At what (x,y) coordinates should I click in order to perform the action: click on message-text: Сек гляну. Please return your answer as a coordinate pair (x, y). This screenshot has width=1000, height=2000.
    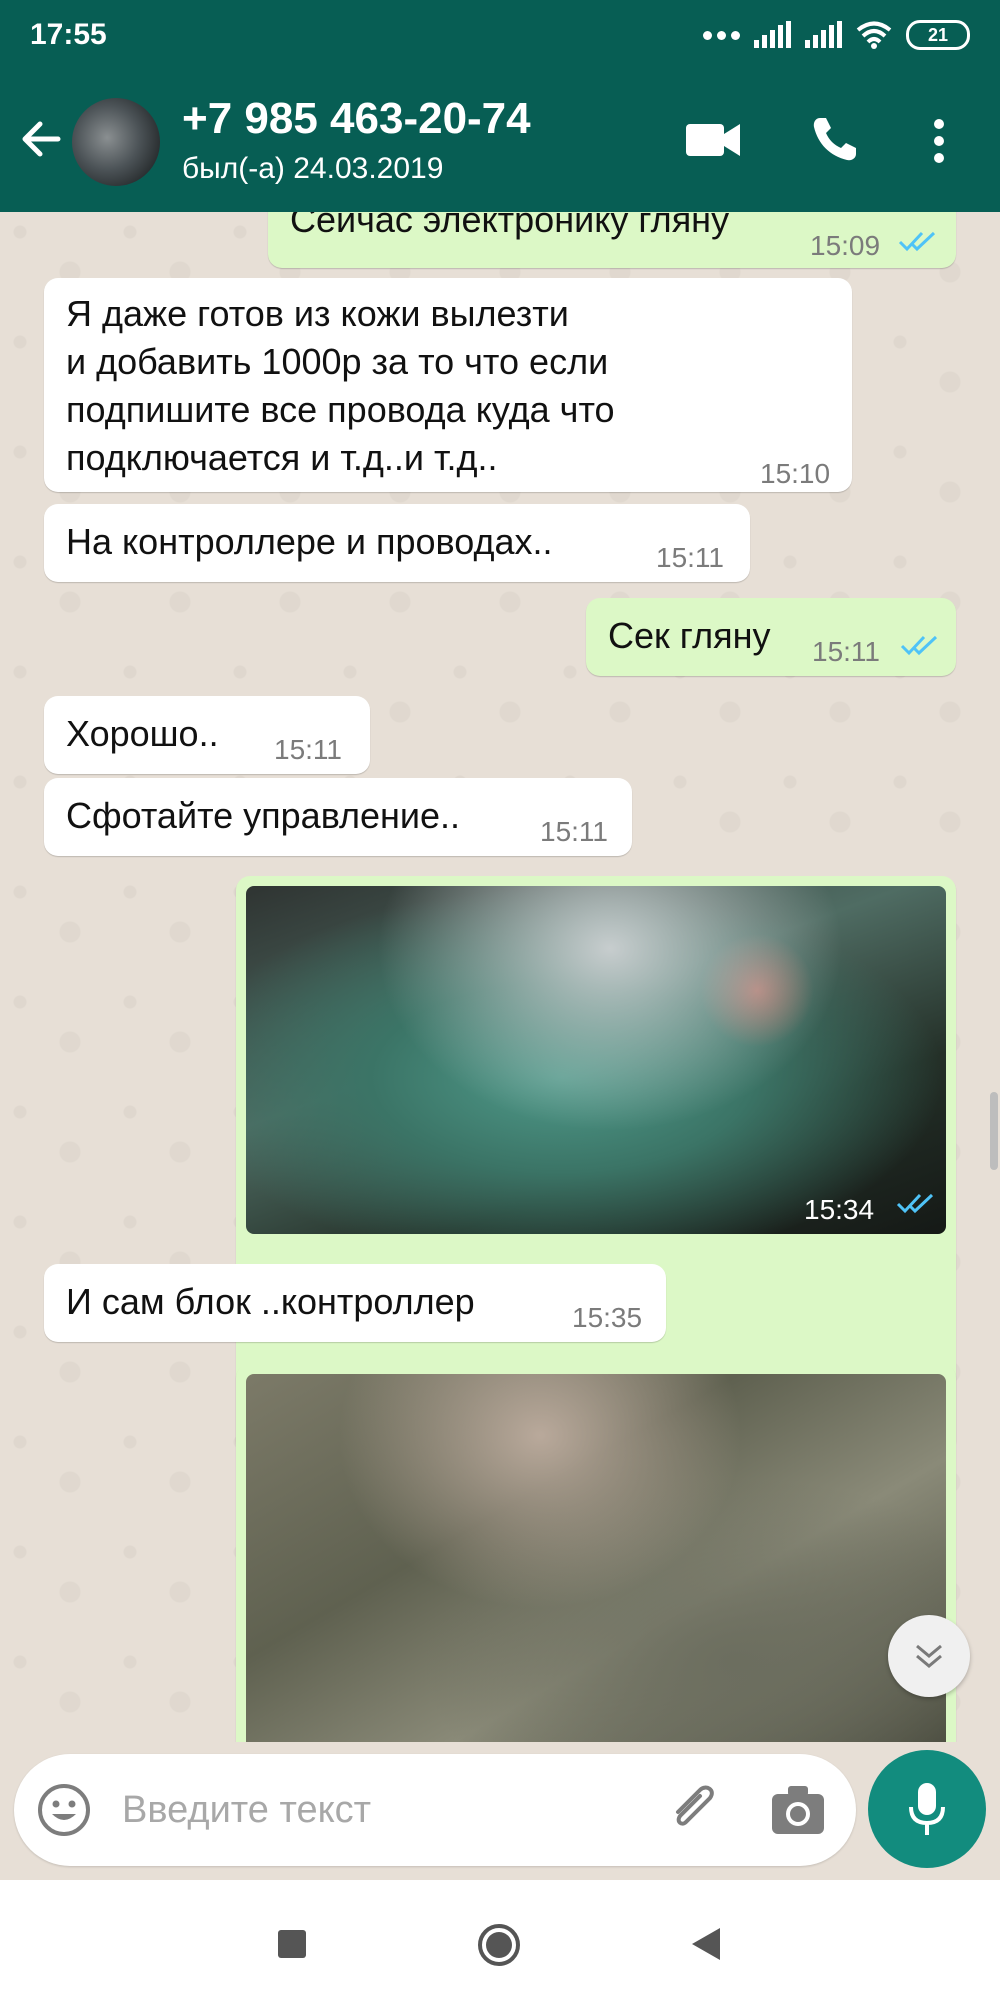
    Looking at the image, I should click on (689, 635).